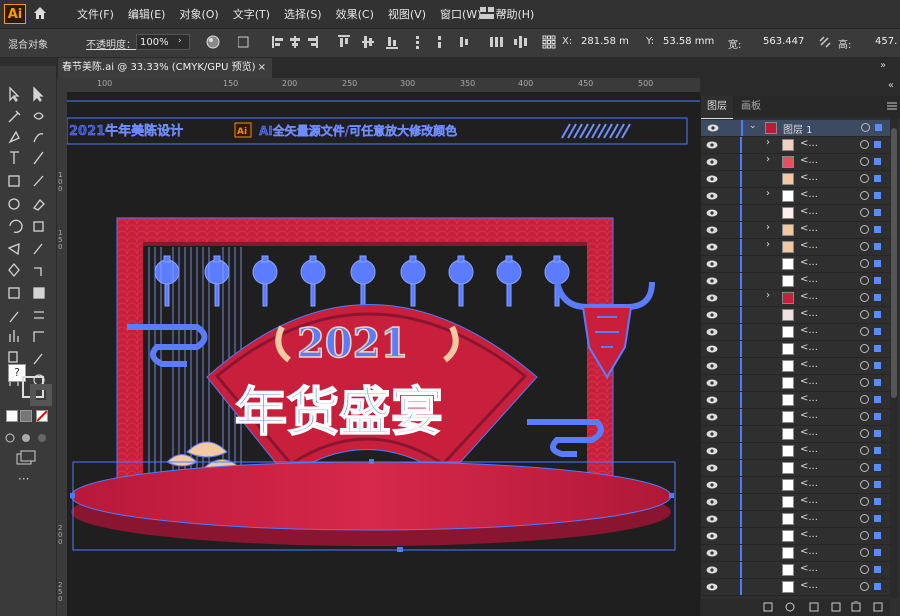  What do you see at coordinates (371, 496) in the screenshot?
I see `stage-top` at bounding box center [371, 496].